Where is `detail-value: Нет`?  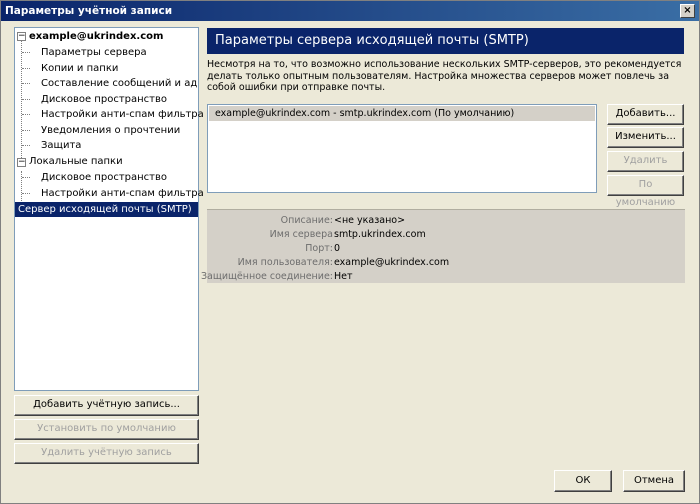
detail-value: Нет is located at coordinates (343, 276).